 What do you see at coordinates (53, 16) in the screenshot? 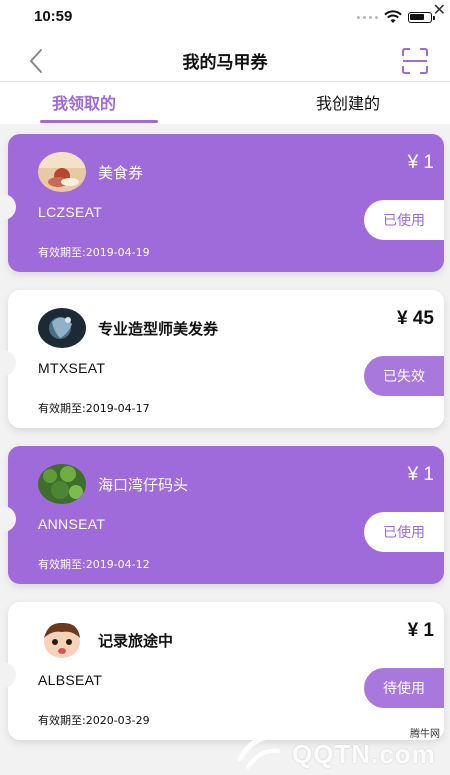
I see `status-time: 10:59` at bounding box center [53, 16].